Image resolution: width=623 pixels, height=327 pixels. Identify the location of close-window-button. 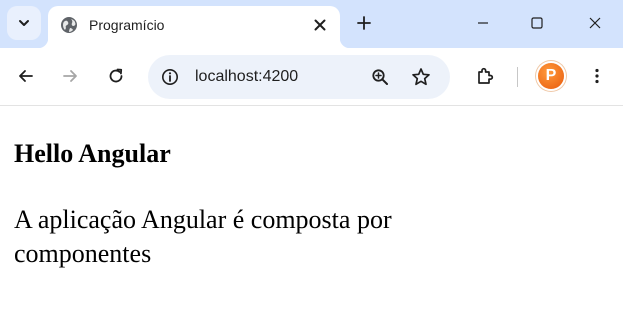
(595, 23).